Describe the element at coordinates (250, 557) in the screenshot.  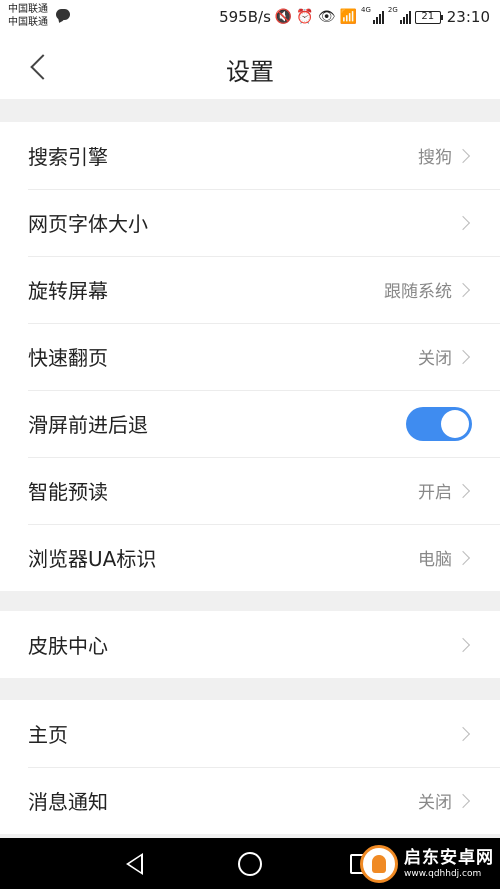
I see `setting-user-agent: 浏览器UA标识 电脑` at that location.